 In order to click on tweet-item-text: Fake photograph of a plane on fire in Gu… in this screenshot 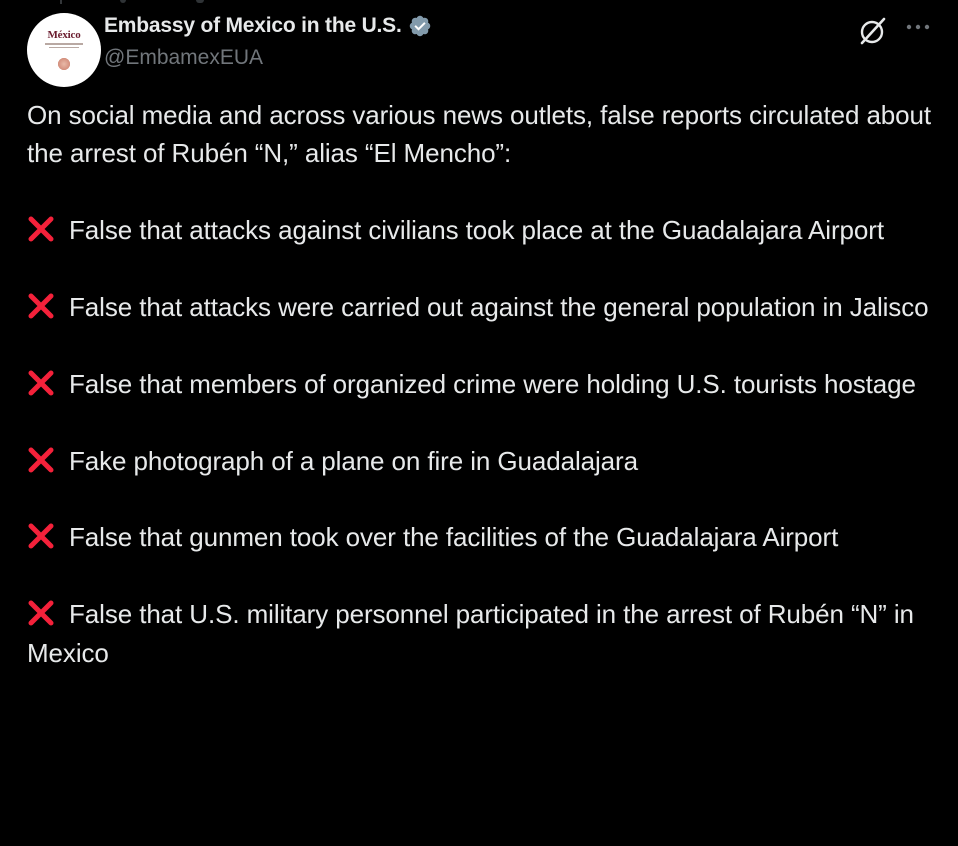, I will do `click(353, 460)`.